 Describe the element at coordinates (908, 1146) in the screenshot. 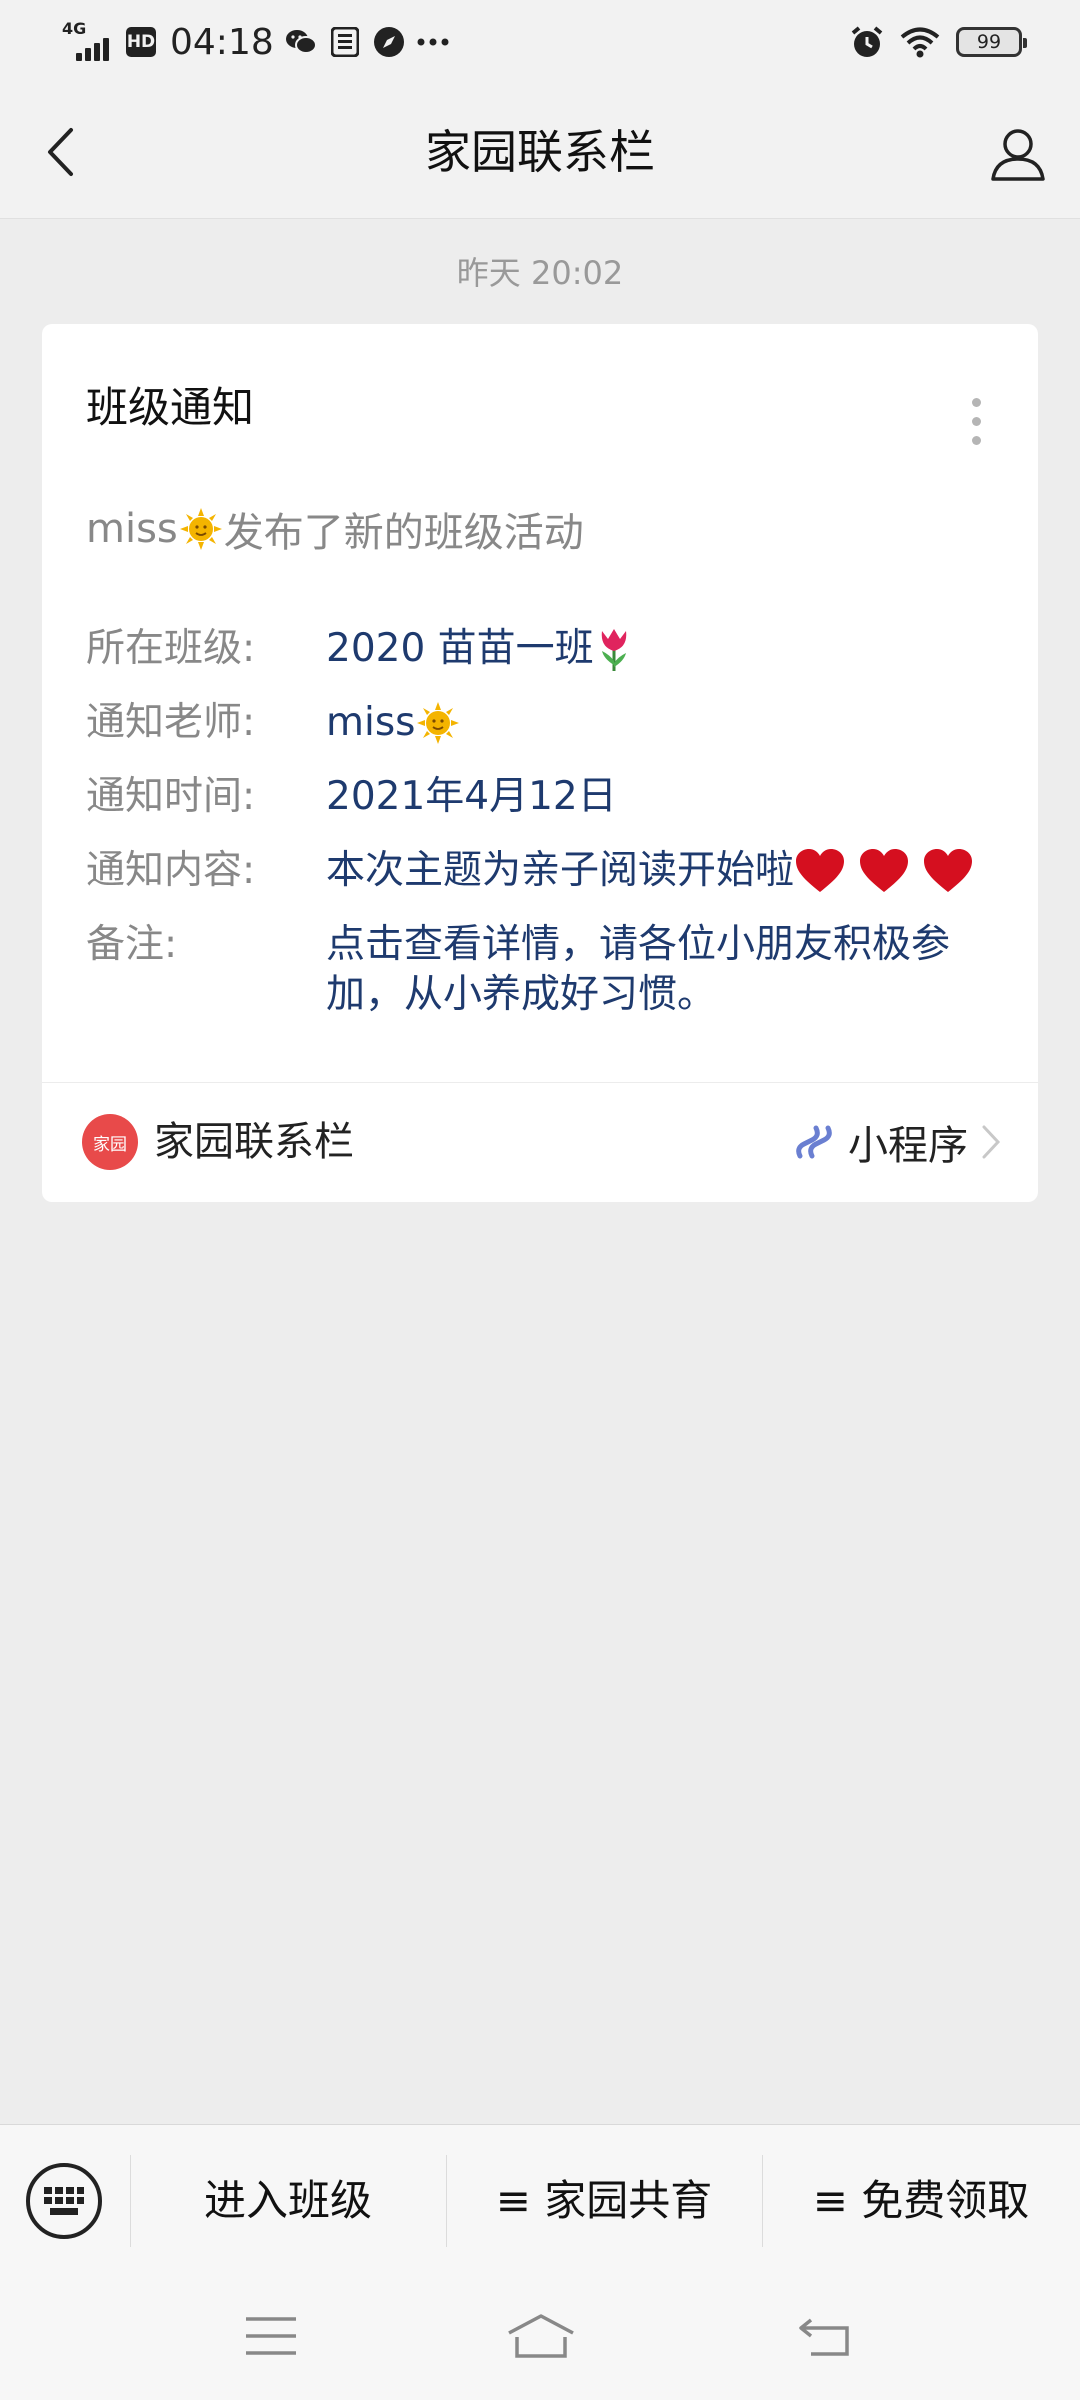

I see `mini-program-label: 小程序` at that location.